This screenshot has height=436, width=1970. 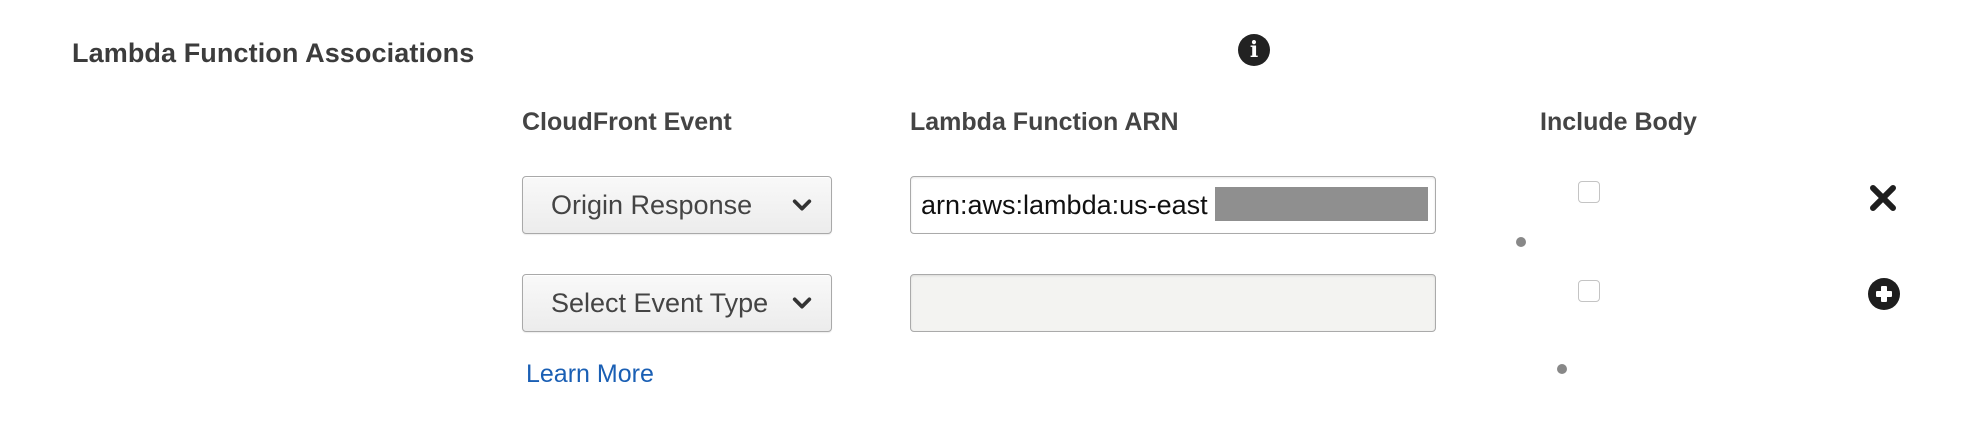 I want to click on arn-redaction-block, so click(x=1321, y=204).